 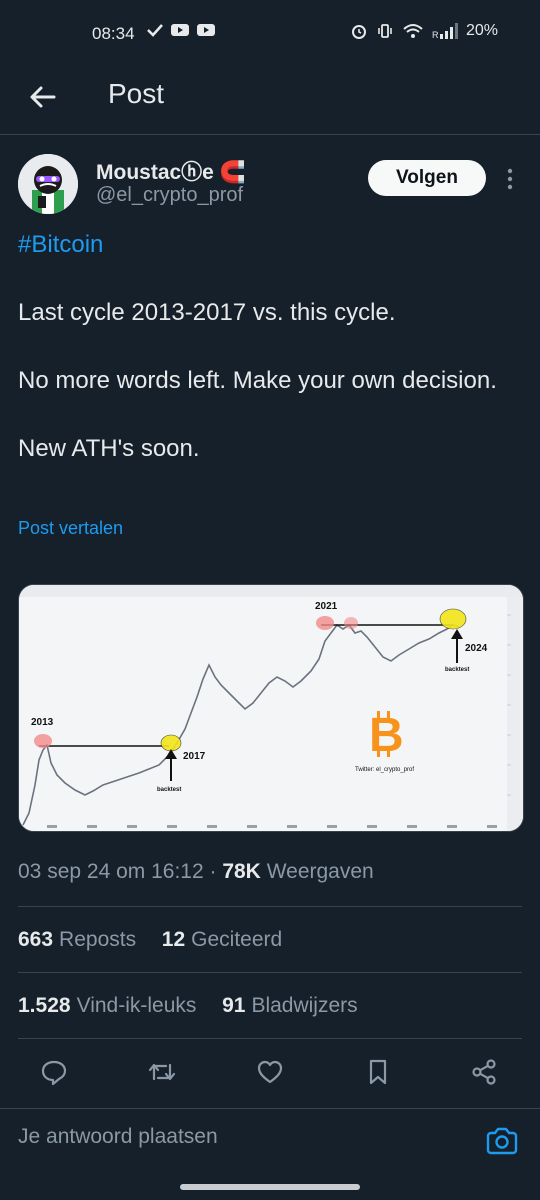 I want to click on repost-button, so click(x=162, y=1072).